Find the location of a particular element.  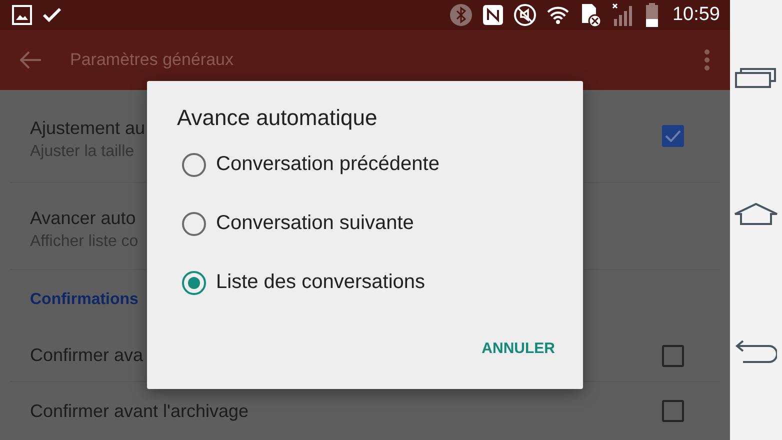

back-icon is located at coordinates (756, 351).